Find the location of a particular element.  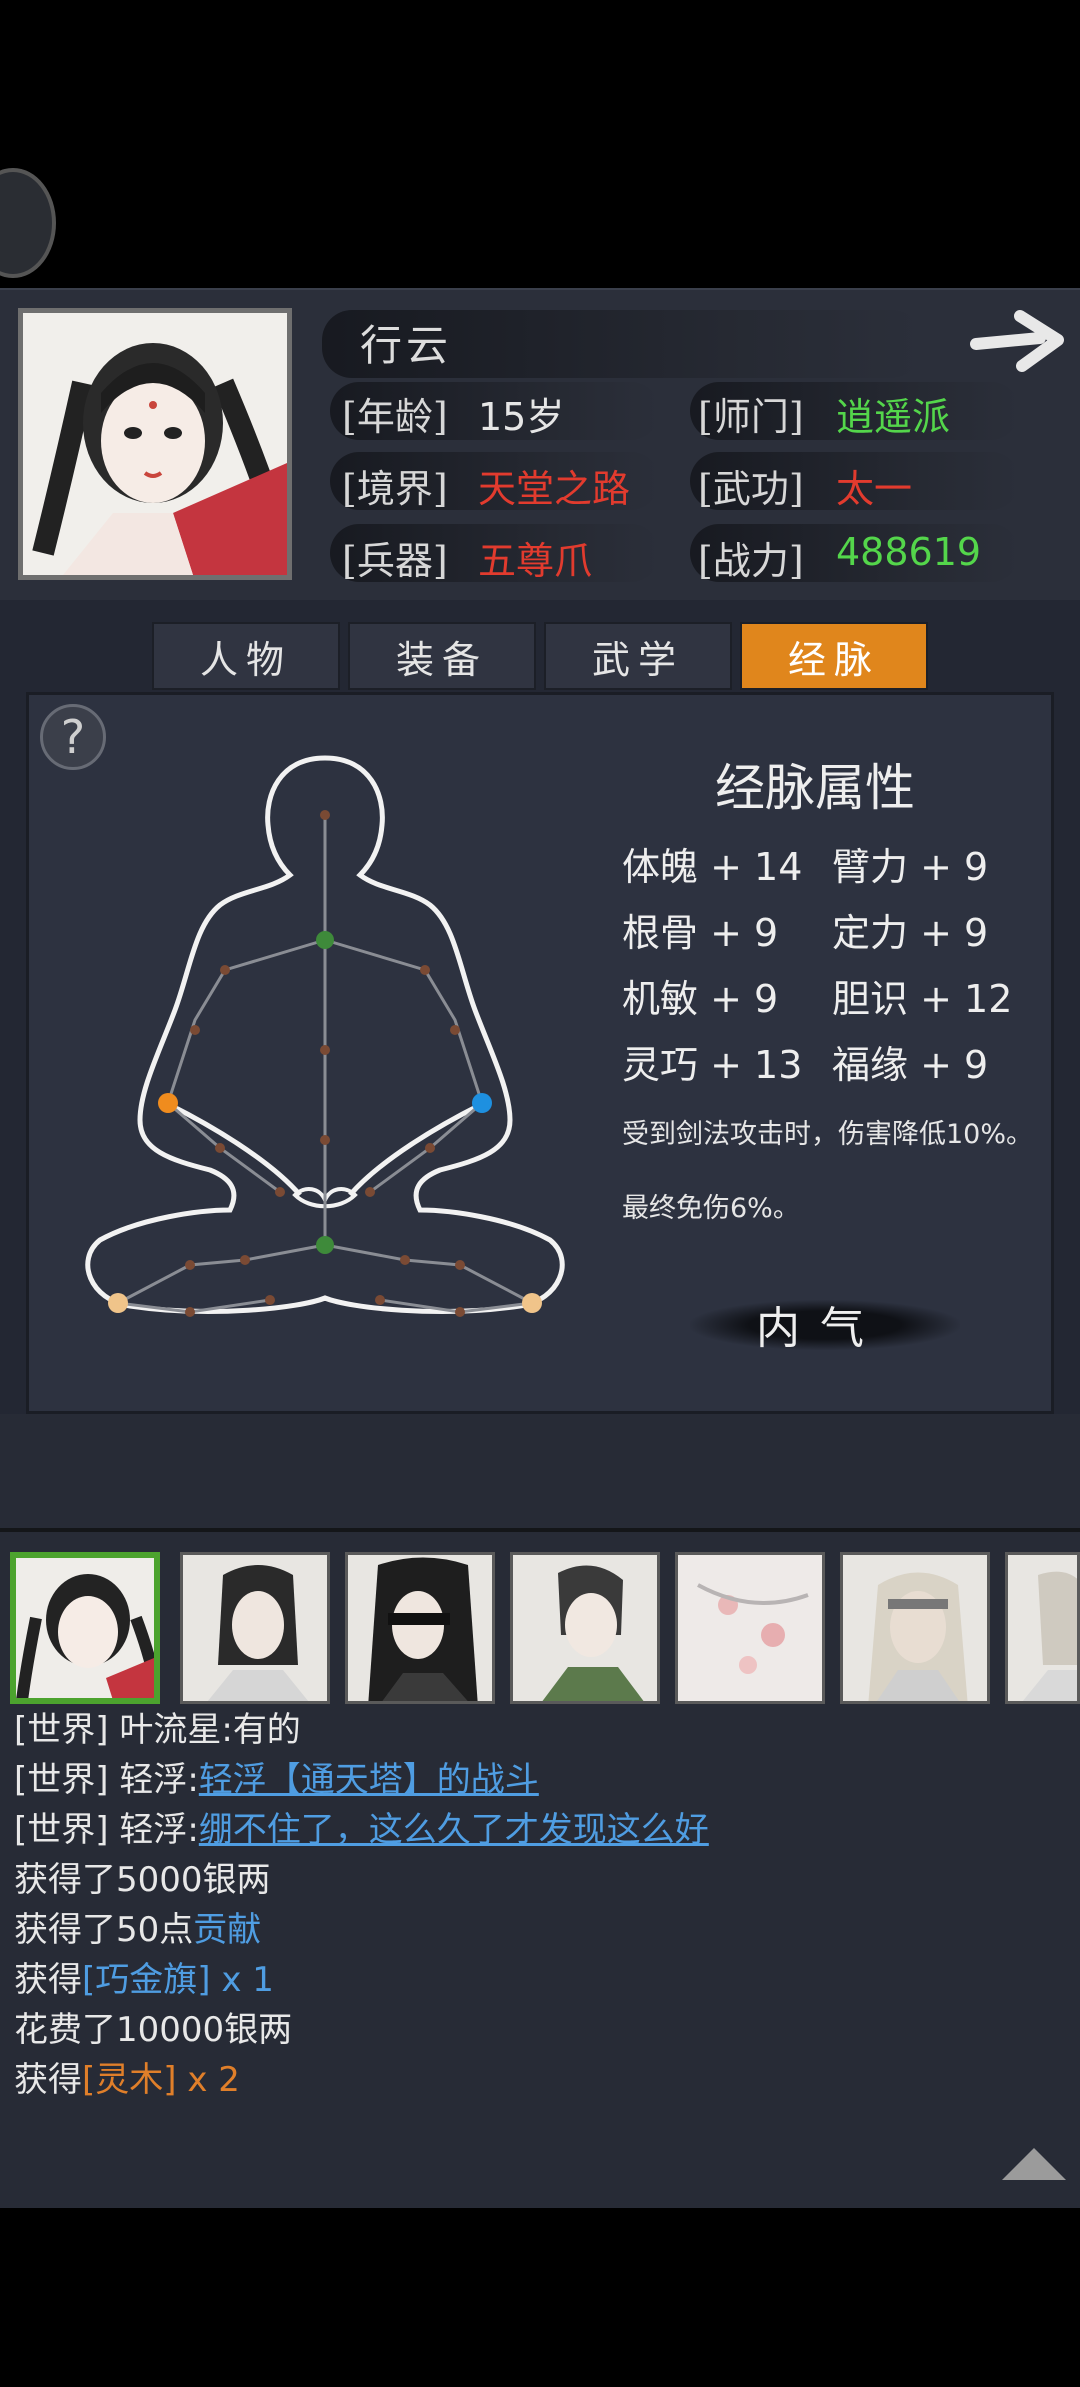

next-character-arrow-icon is located at coordinates (1018, 341).